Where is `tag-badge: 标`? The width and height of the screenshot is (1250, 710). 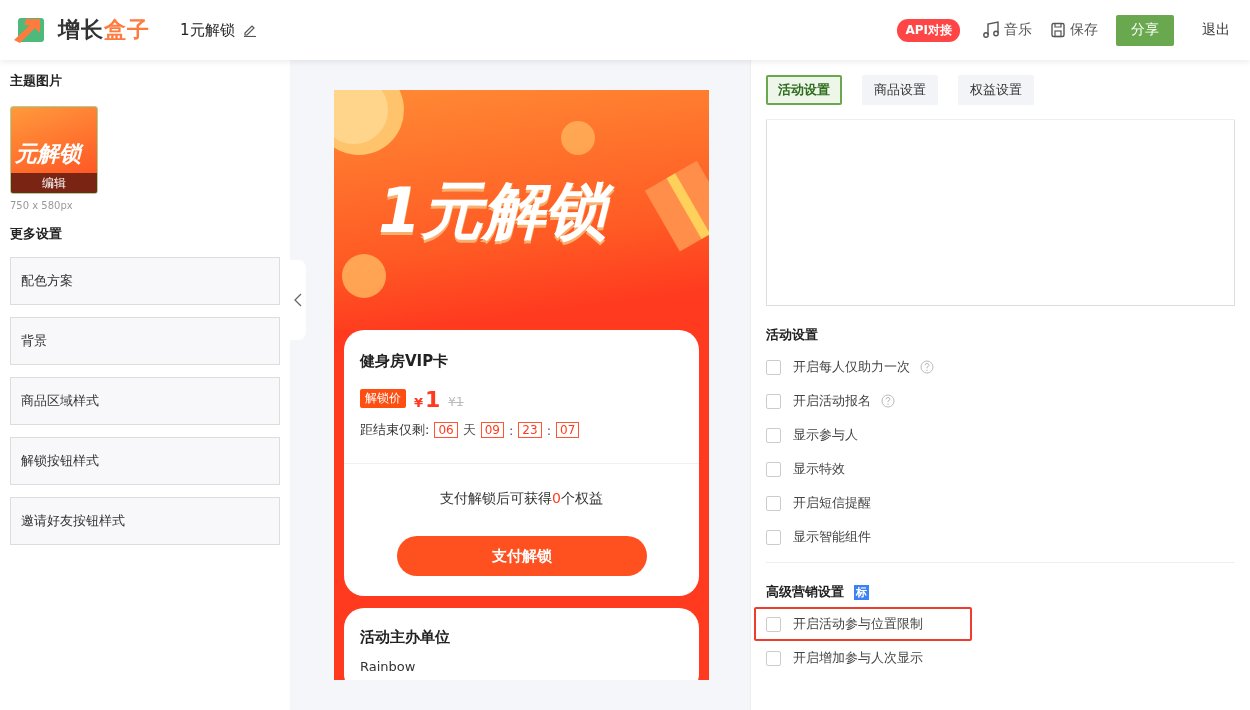 tag-badge: 标 is located at coordinates (861, 592).